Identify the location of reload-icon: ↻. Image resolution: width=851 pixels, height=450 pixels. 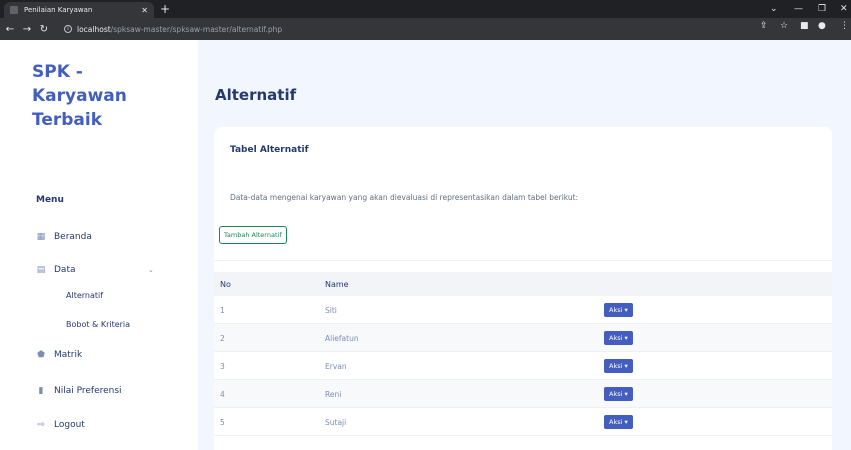
(44, 29).